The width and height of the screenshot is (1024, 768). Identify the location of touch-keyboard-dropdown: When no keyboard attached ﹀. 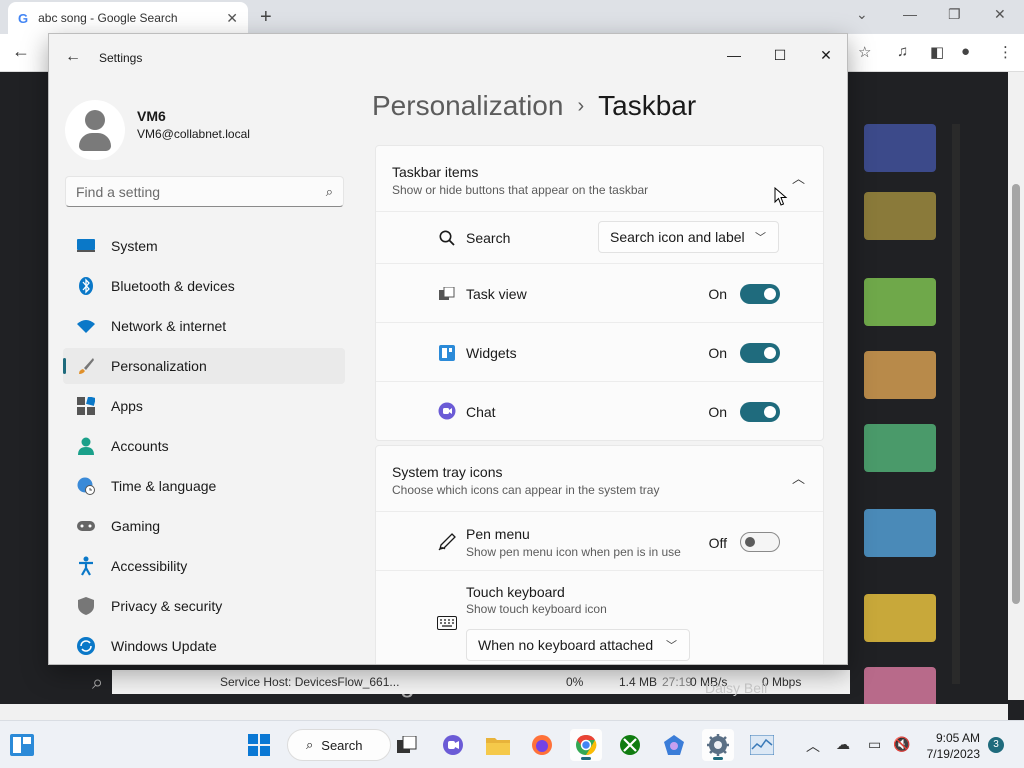
(578, 645).